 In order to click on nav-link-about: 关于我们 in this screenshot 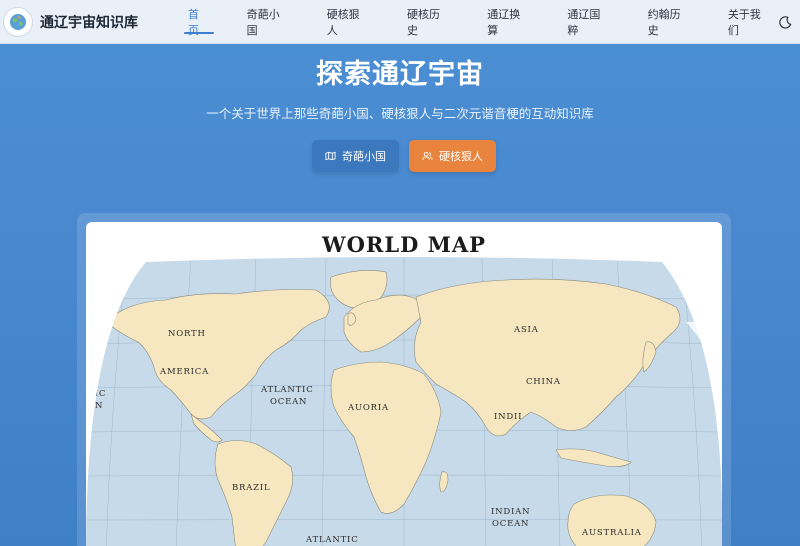, I will do `click(749, 22)`.